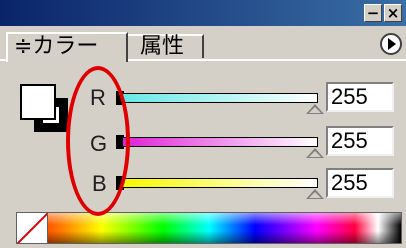 This screenshot has width=406, height=248. I want to click on r-slider-thumb, so click(315, 109).